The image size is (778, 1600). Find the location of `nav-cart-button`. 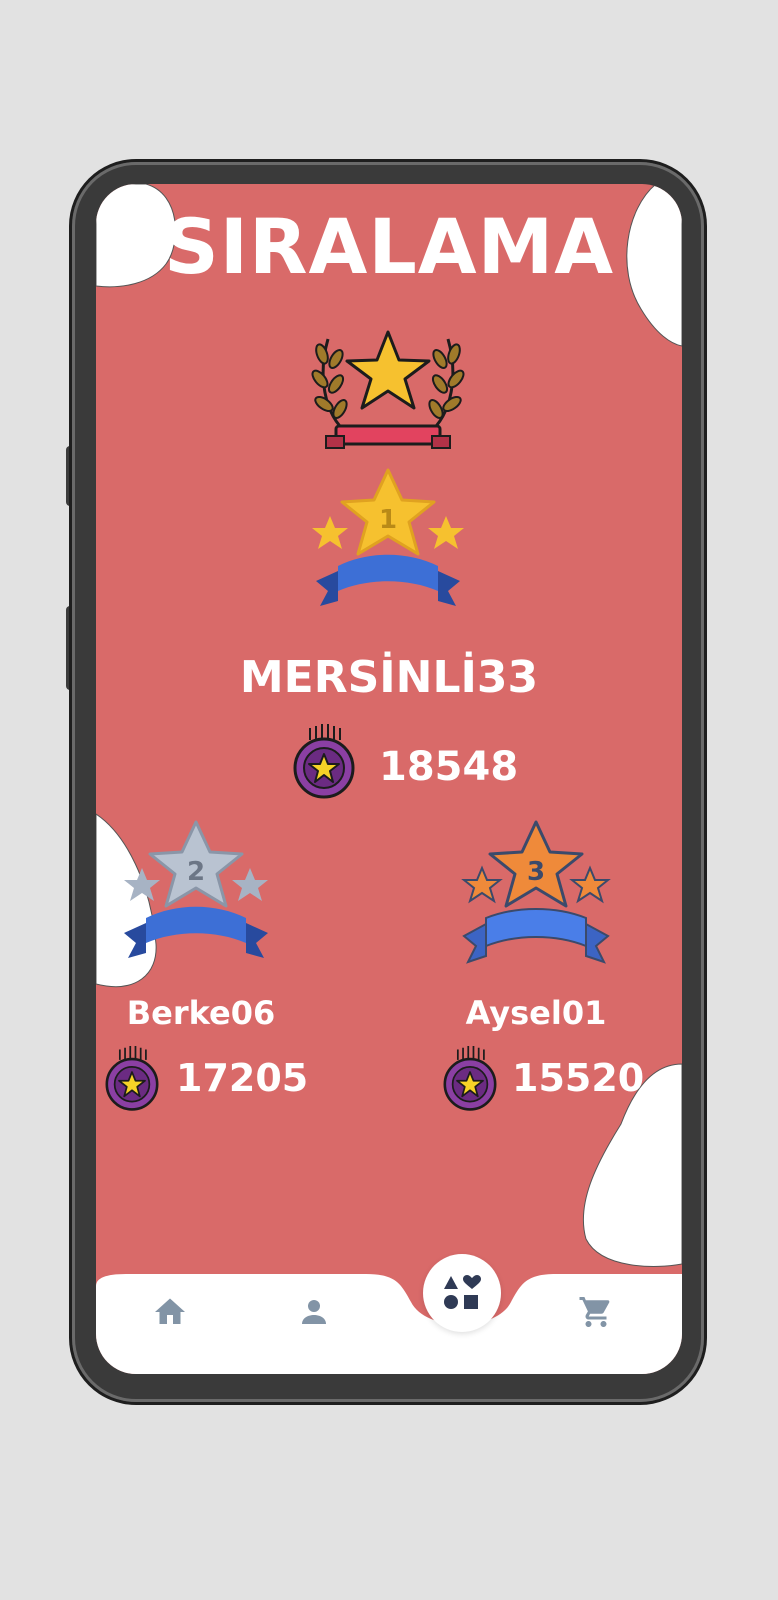

nav-cart-button is located at coordinates (596, 1312).